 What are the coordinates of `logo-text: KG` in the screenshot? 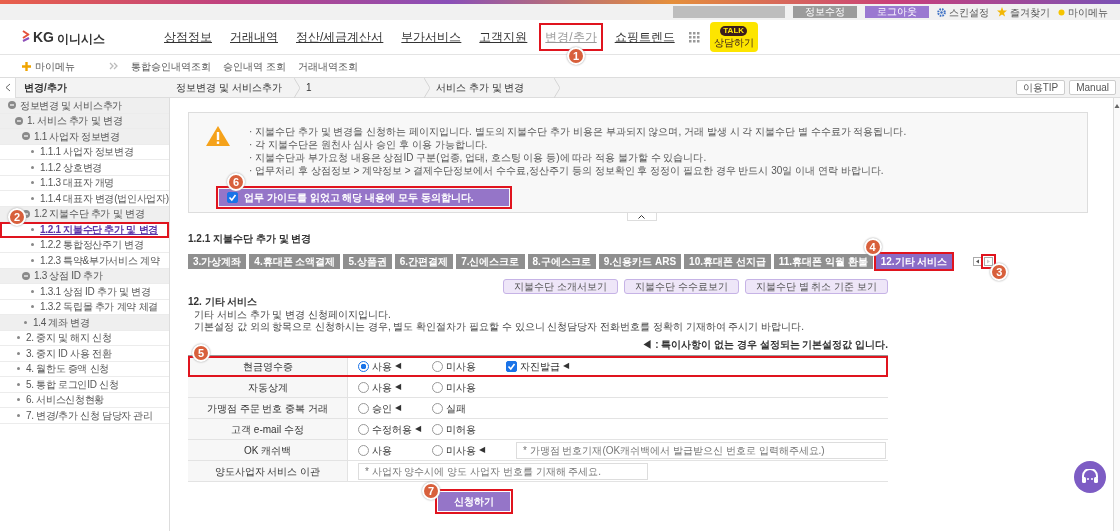 It's located at (43, 37).